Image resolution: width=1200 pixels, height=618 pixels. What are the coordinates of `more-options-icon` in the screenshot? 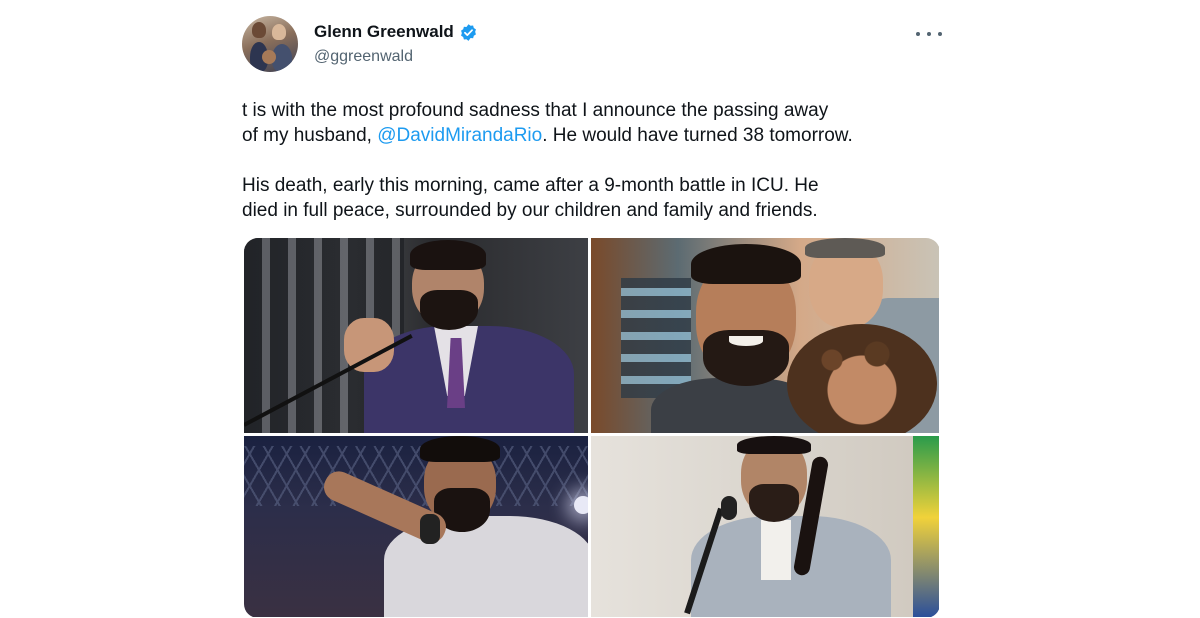 It's located at (929, 34).